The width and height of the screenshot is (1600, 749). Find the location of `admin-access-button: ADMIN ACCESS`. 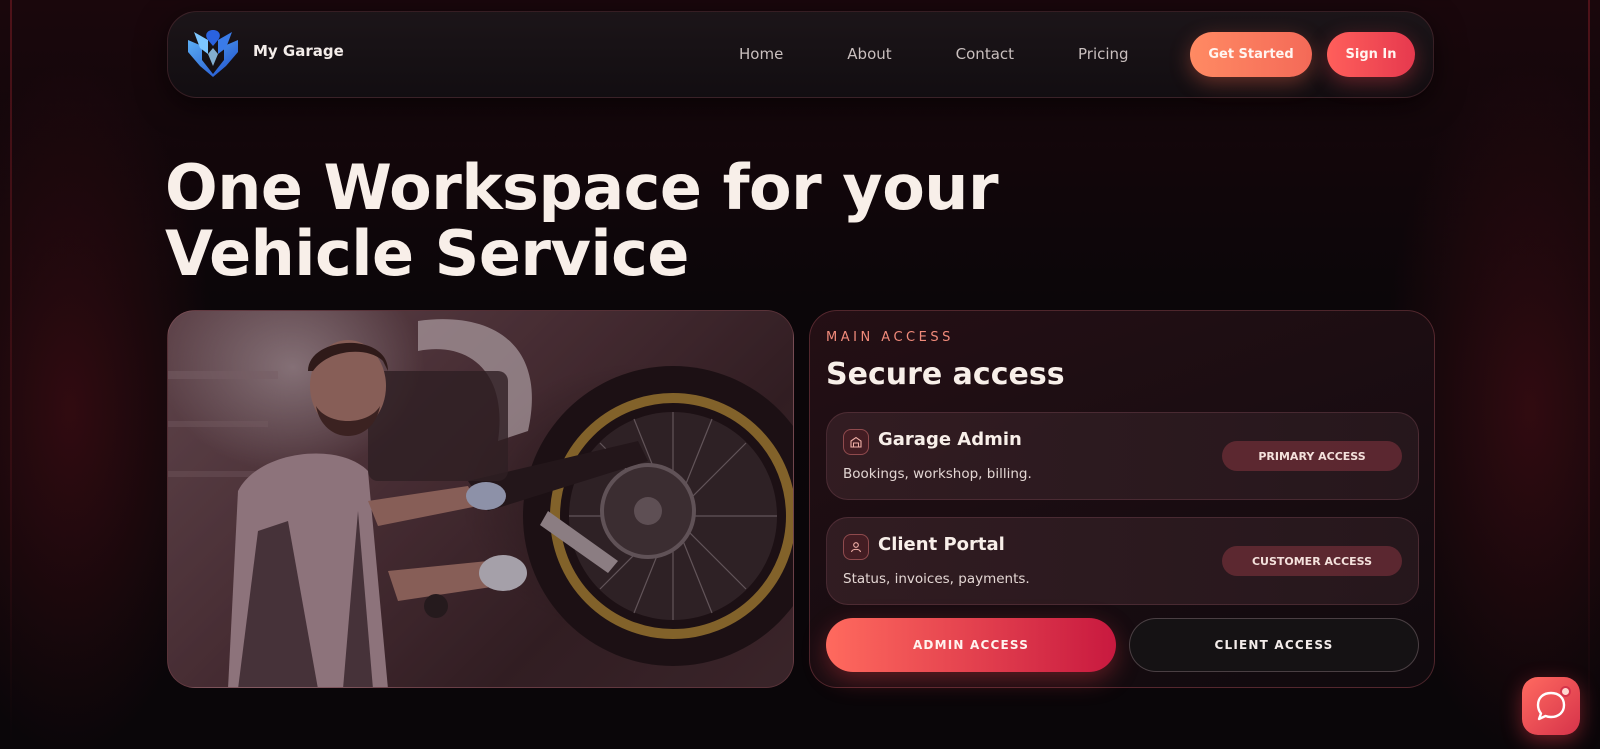

admin-access-button: ADMIN ACCESS is located at coordinates (971, 645).